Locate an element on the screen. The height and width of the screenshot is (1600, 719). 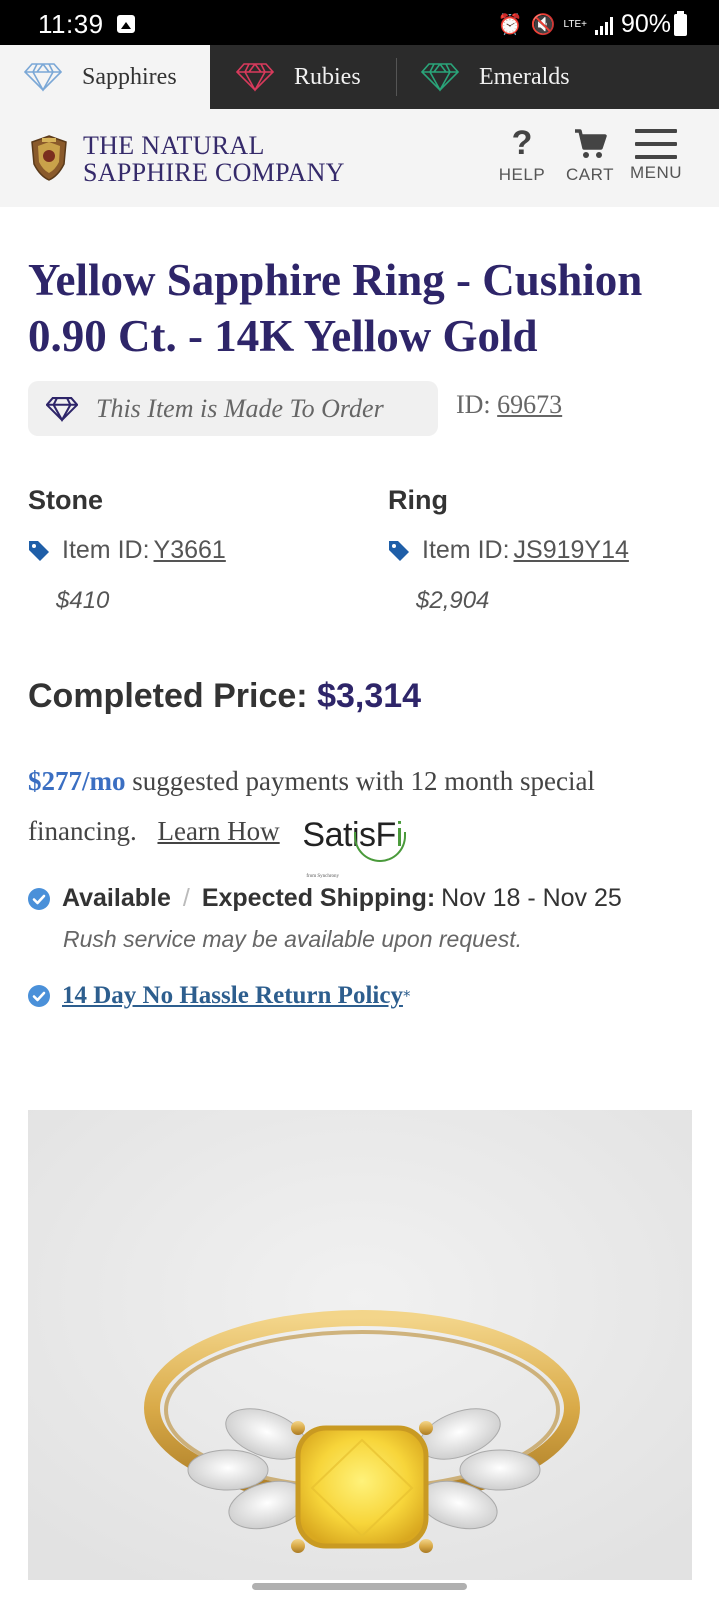
tab-rubies: Rubies is located at coordinates (303, 77).